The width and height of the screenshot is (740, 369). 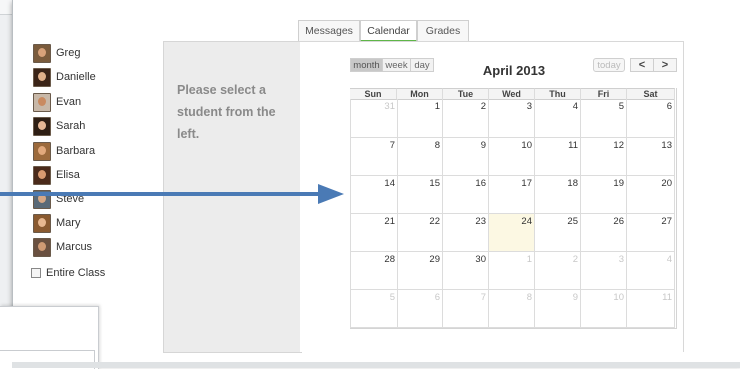 What do you see at coordinates (389, 259) in the screenshot?
I see `calendar-day-number: 28` at bounding box center [389, 259].